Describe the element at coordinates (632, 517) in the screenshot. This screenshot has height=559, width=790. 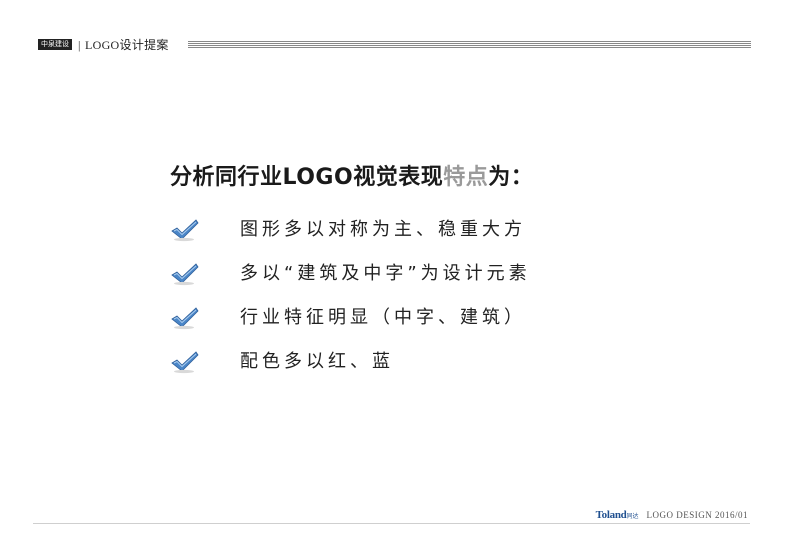
I see `footer-logo-sub: 同达` at that location.